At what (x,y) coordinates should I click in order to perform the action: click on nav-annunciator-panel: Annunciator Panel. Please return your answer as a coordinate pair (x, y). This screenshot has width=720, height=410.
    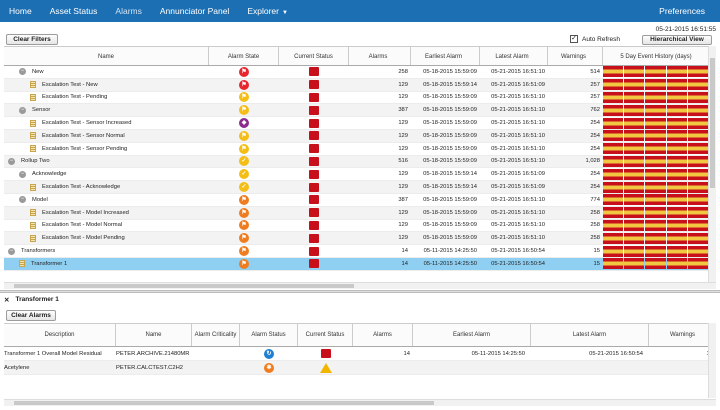
    Looking at the image, I should click on (194, 11).